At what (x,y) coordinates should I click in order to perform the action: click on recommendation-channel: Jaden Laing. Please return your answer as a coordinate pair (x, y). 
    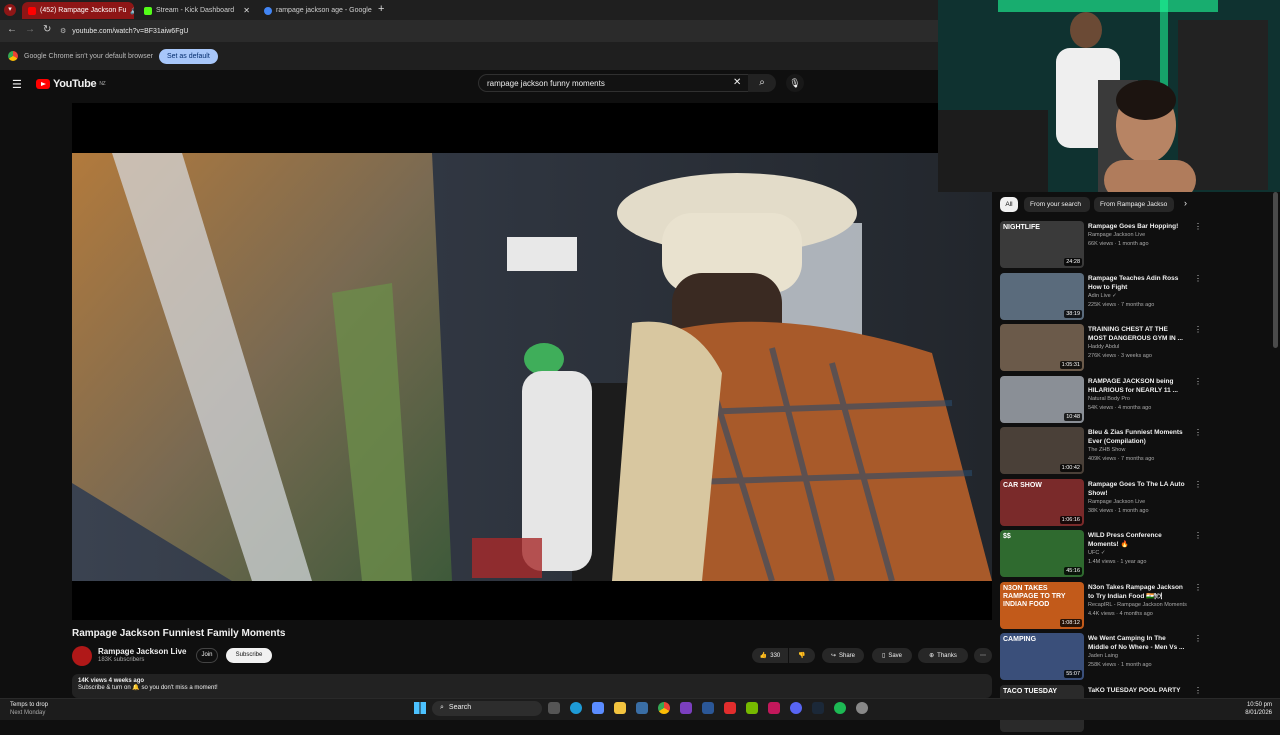
    Looking at the image, I should click on (1103, 656).